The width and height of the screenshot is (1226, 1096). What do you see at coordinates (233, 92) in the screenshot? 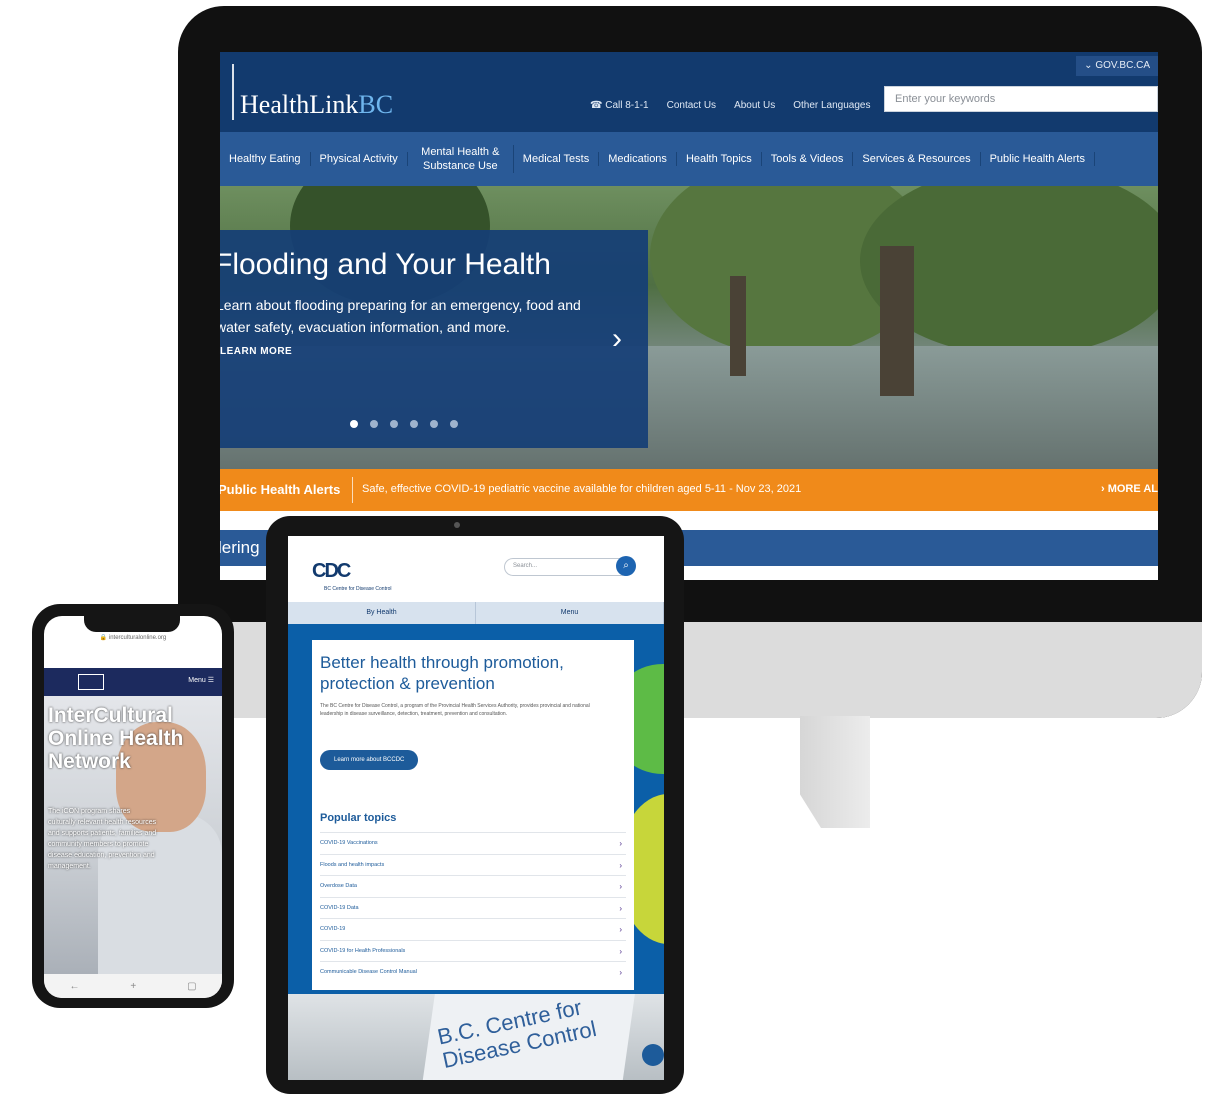
I see `logo-divider` at bounding box center [233, 92].